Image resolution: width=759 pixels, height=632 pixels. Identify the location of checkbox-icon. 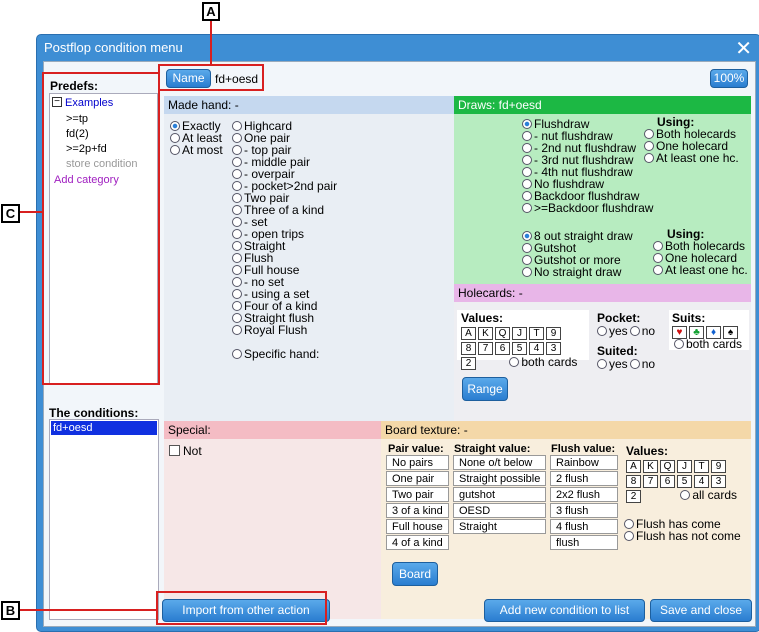
(174, 450).